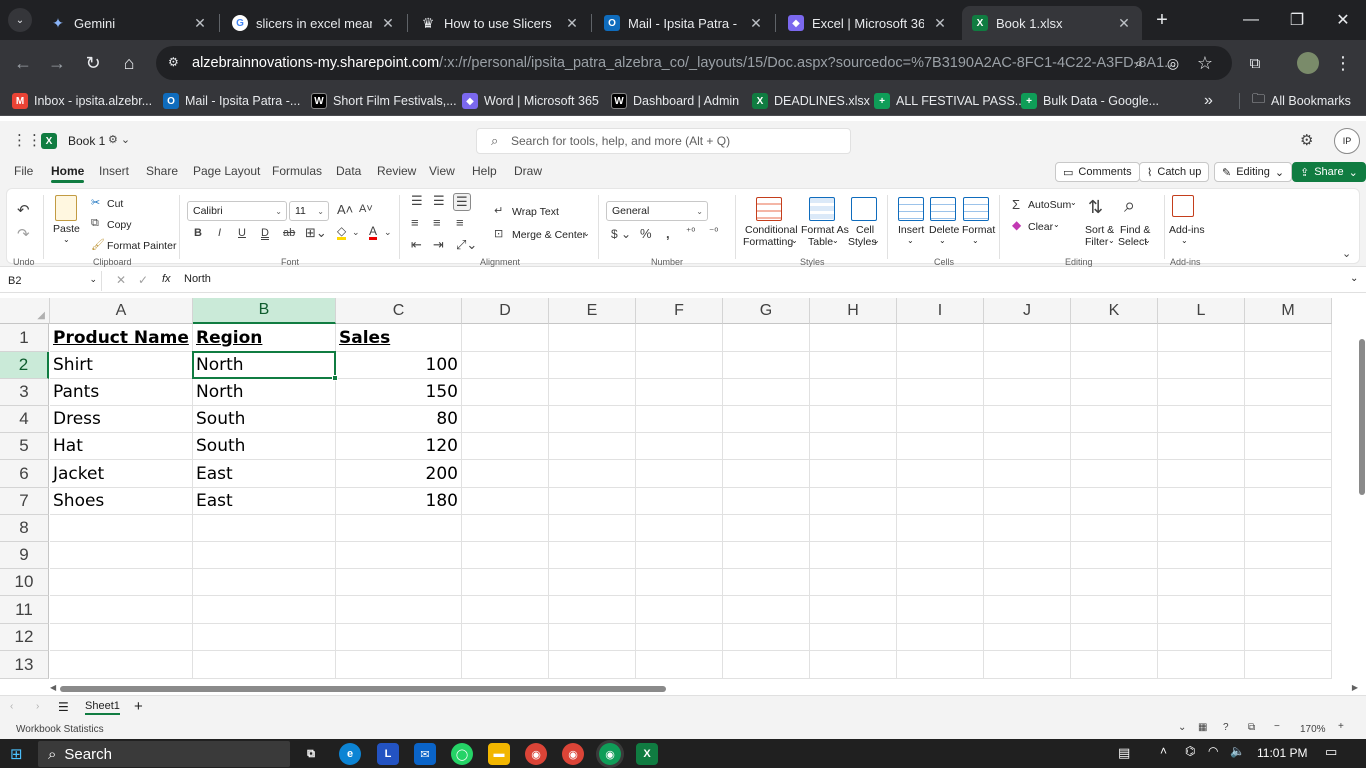 Image resolution: width=1366 pixels, height=768 pixels. What do you see at coordinates (621, 234) in the screenshot?
I see `currency-icon: $ ⌄` at bounding box center [621, 234].